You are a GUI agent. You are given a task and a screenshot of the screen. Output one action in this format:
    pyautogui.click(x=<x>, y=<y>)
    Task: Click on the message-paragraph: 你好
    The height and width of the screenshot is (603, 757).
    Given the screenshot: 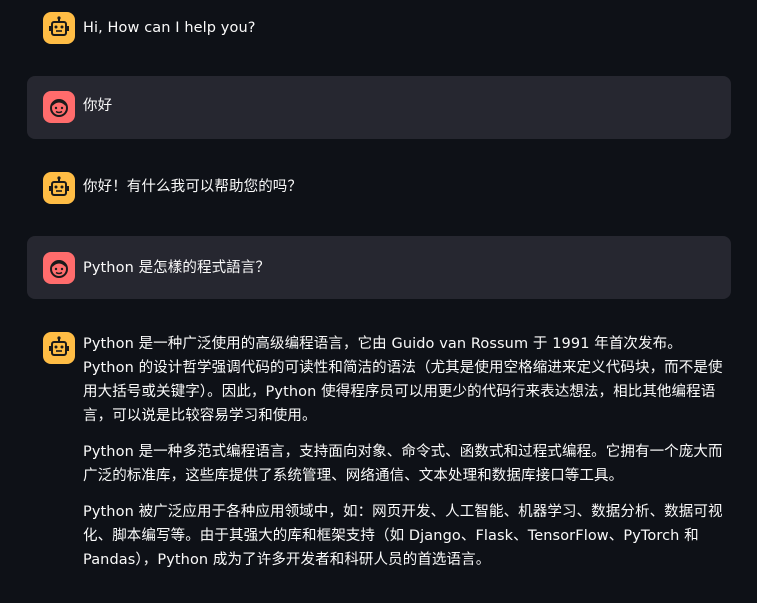 What is the action you would take?
    pyautogui.click(x=98, y=106)
    